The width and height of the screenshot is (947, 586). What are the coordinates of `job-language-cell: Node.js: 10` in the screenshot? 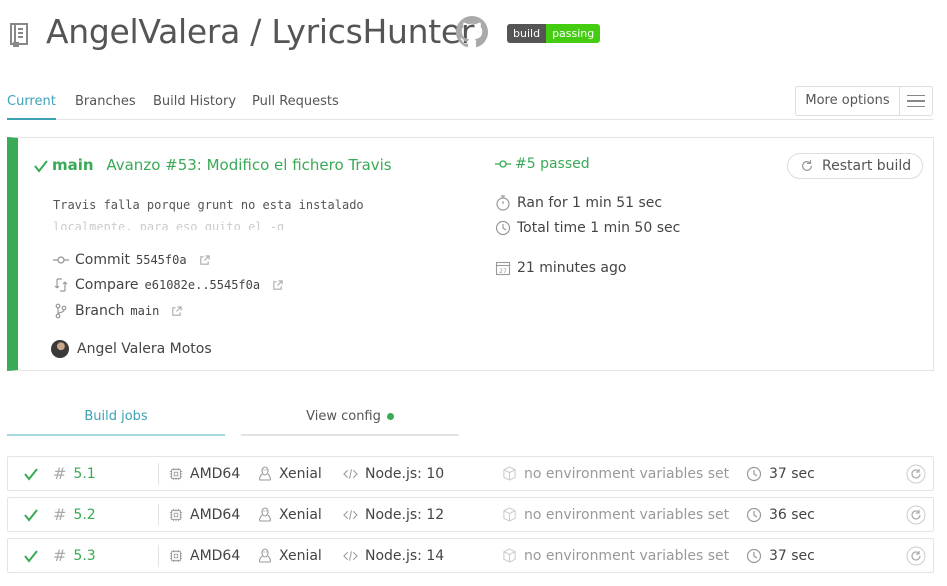 It's located at (393, 473).